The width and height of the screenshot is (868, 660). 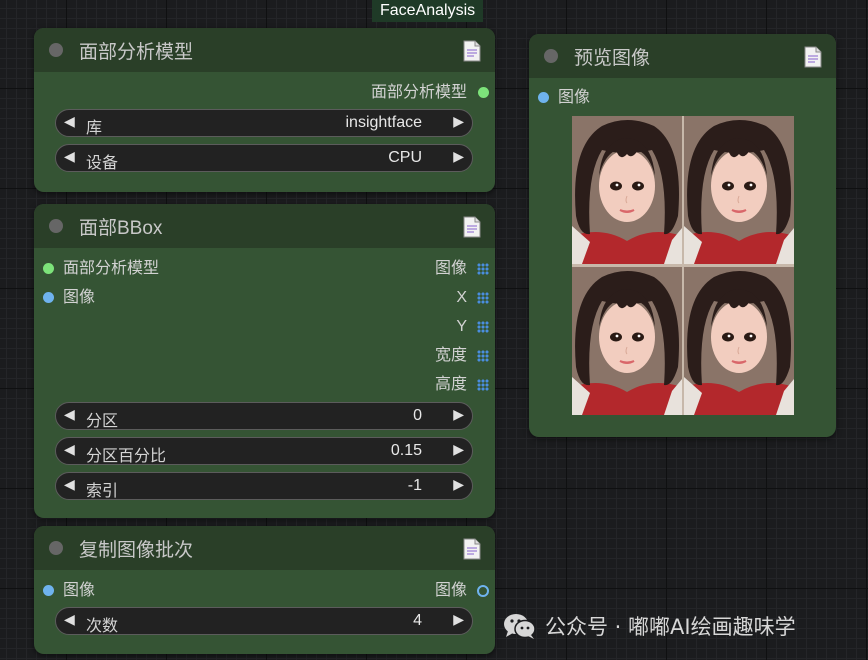 I want to click on node-title: 面部分析模型, so click(x=136, y=52).